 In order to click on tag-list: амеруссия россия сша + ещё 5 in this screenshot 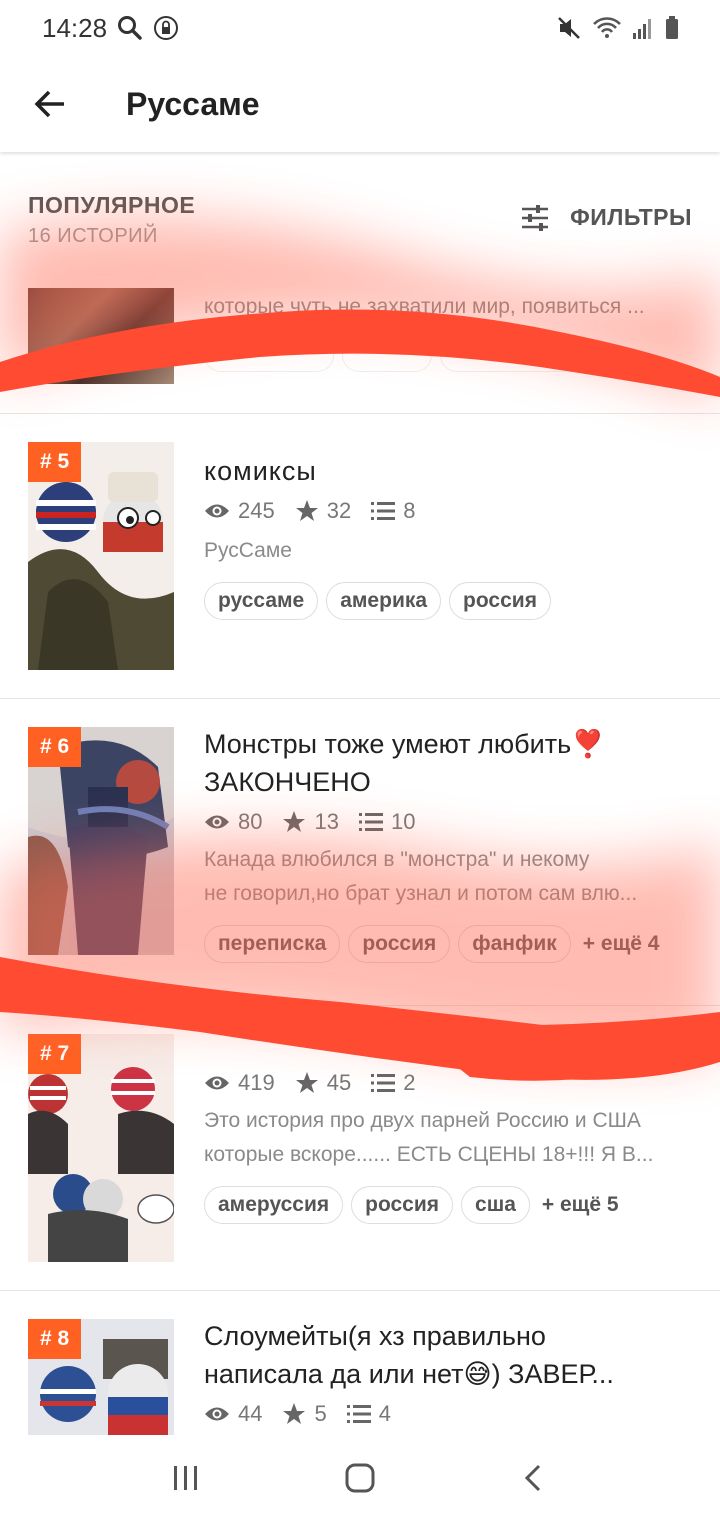, I will do `click(448, 1205)`.